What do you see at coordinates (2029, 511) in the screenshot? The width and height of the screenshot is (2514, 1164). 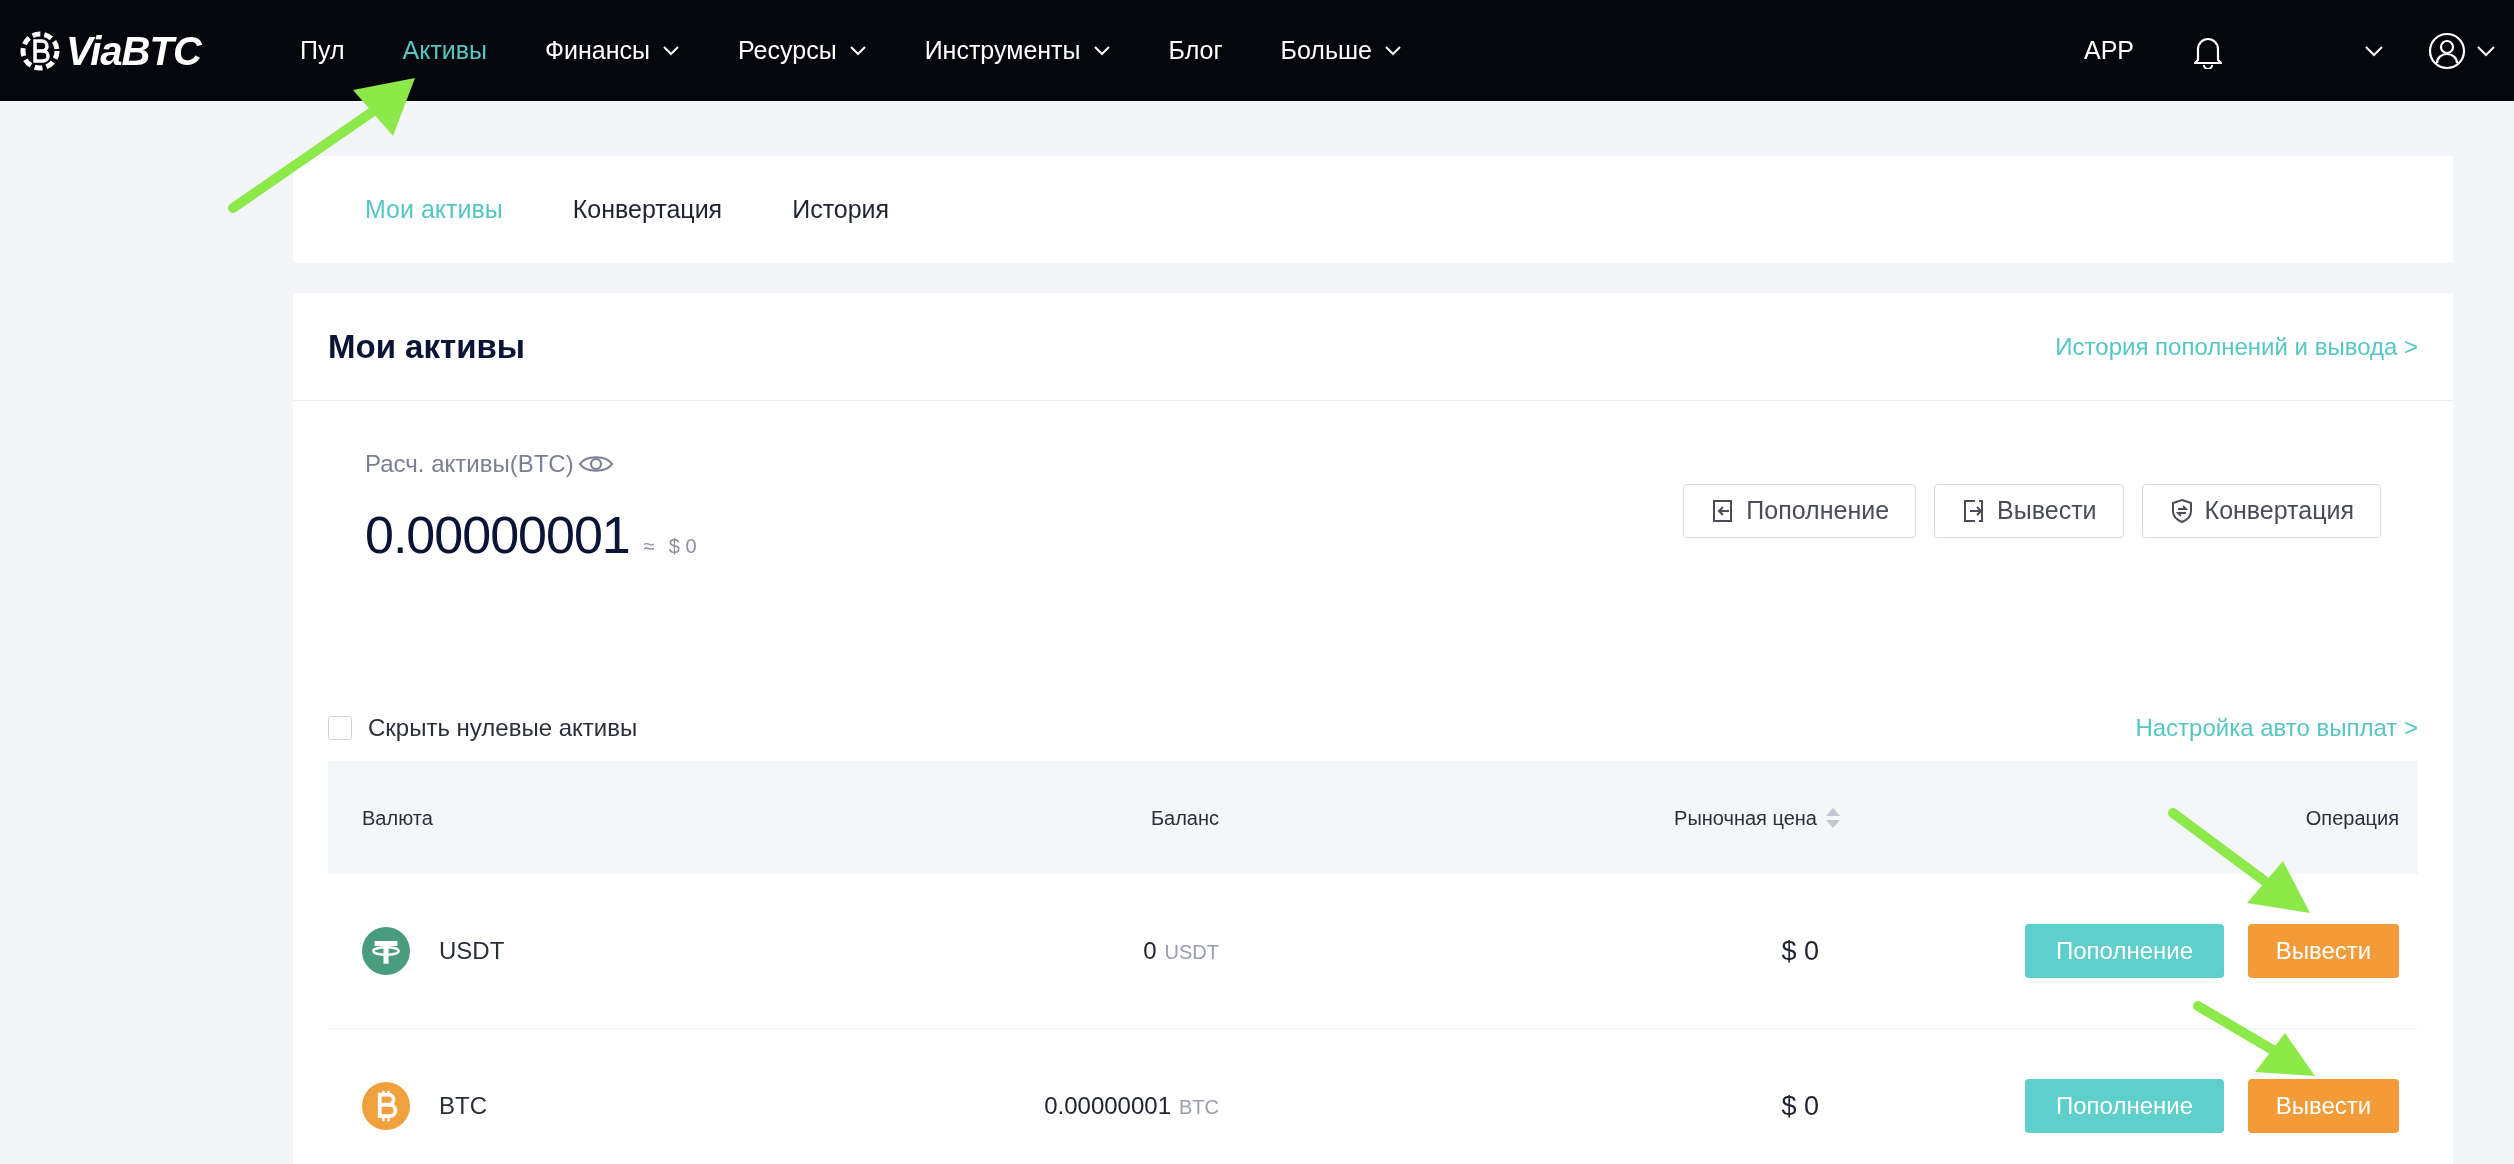 I see `withdraw-button: Вывести` at bounding box center [2029, 511].